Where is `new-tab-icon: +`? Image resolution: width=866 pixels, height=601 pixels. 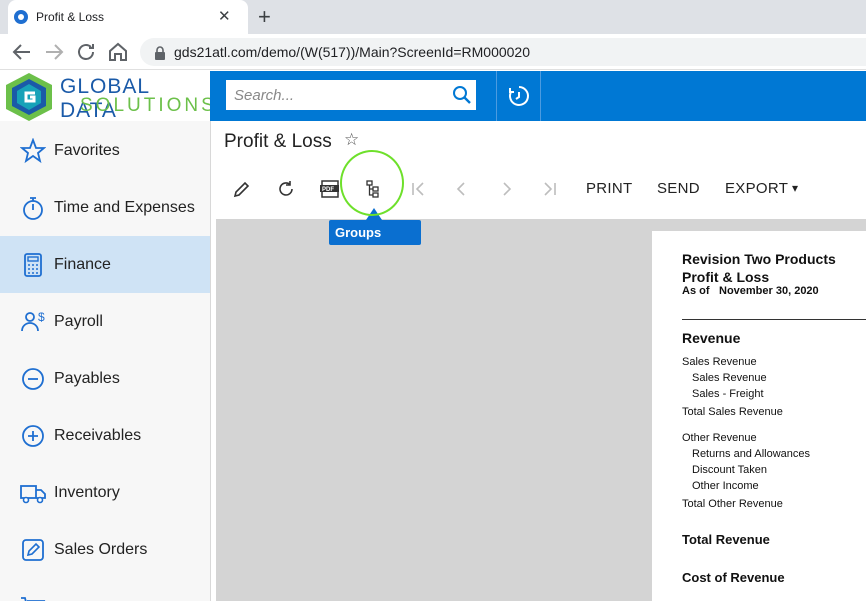
new-tab-icon: + is located at coordinates (264, 17).